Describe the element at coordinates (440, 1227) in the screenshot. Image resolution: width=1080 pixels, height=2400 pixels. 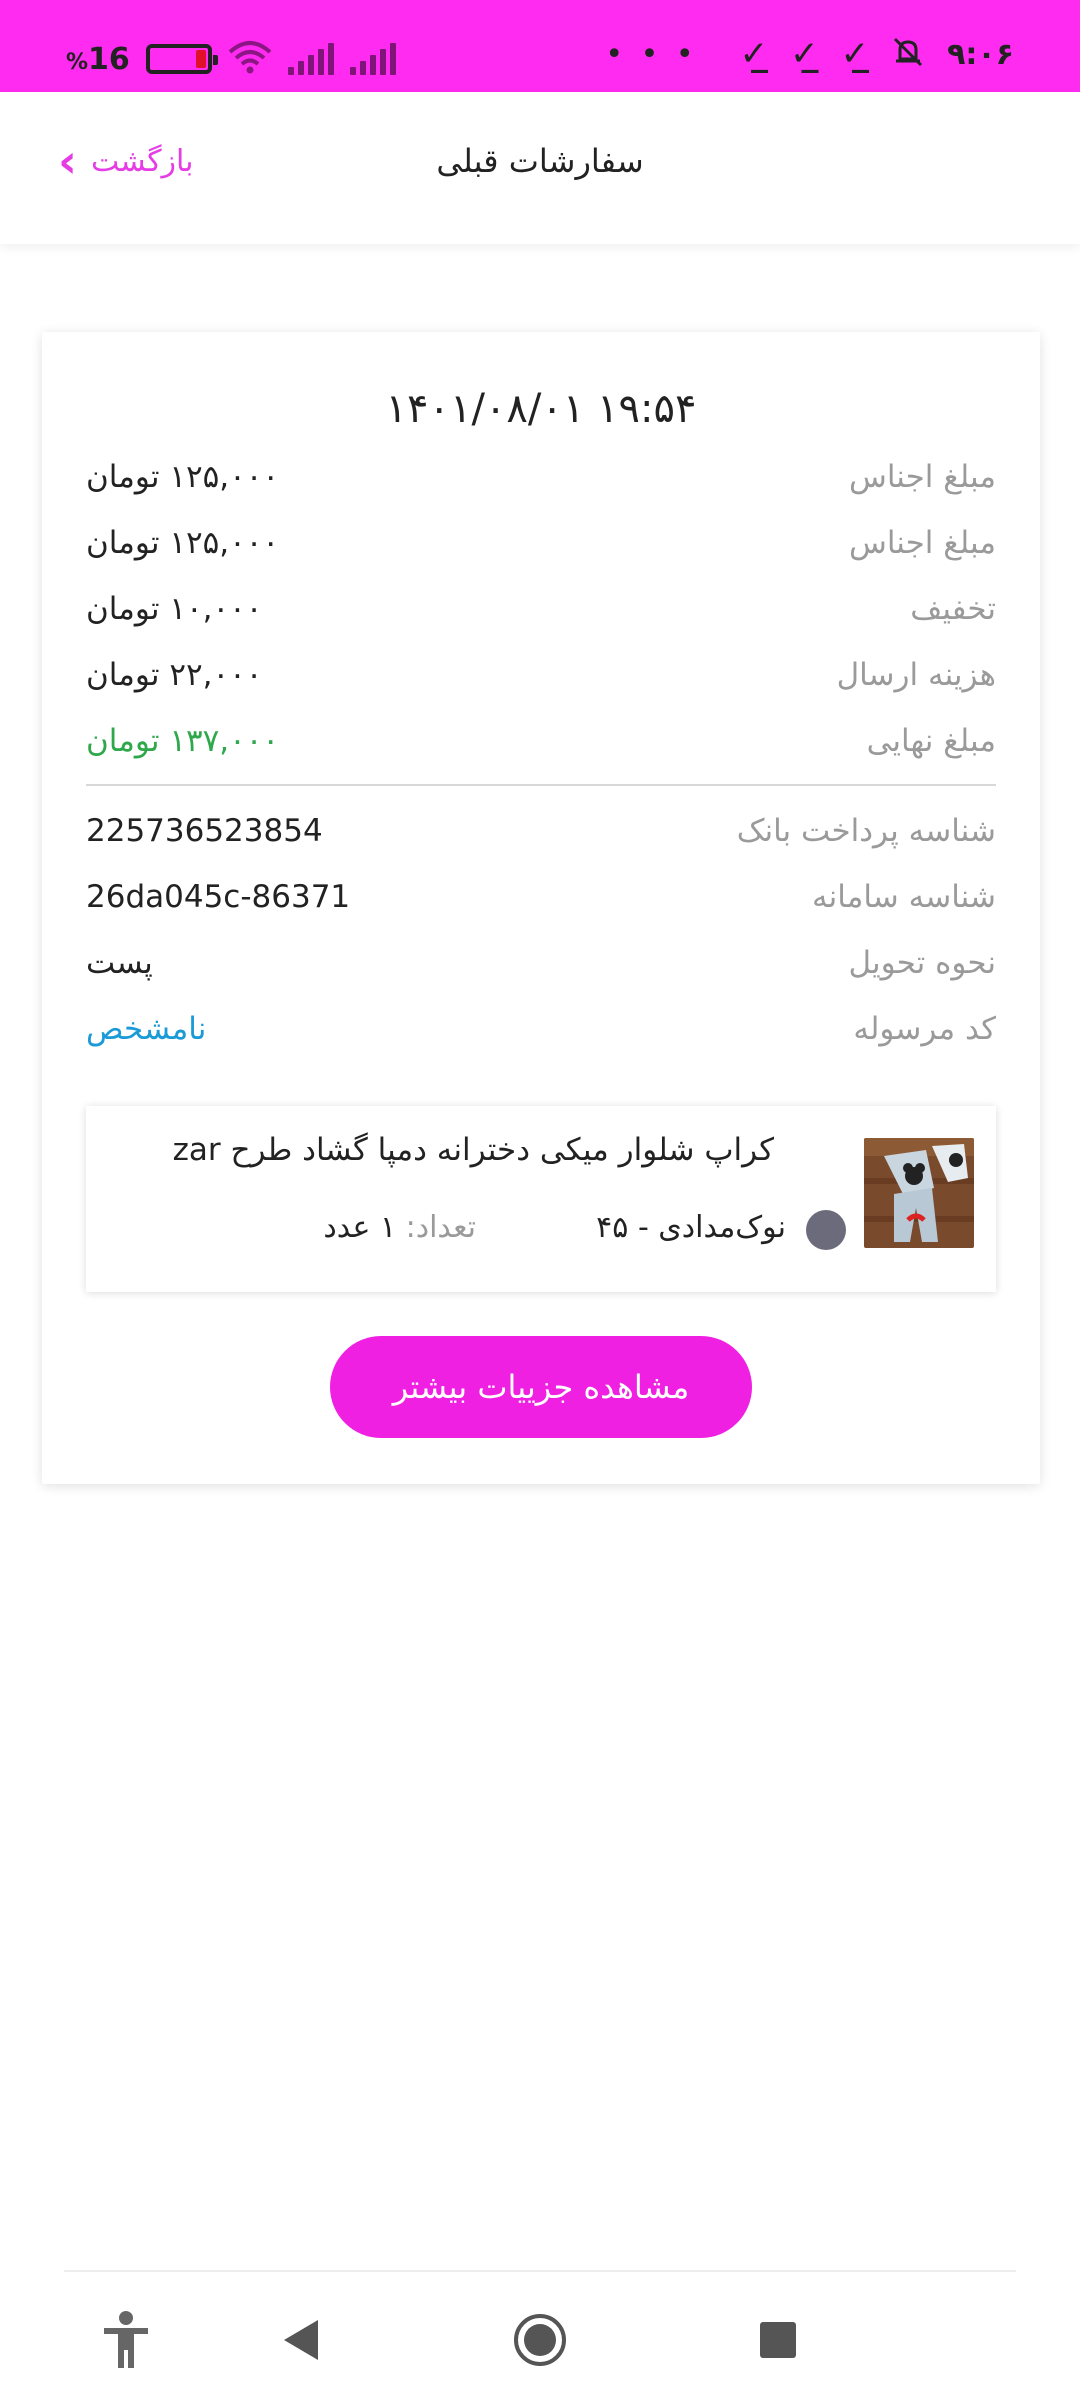
I see `quantity-label: تعداد:` at that location.